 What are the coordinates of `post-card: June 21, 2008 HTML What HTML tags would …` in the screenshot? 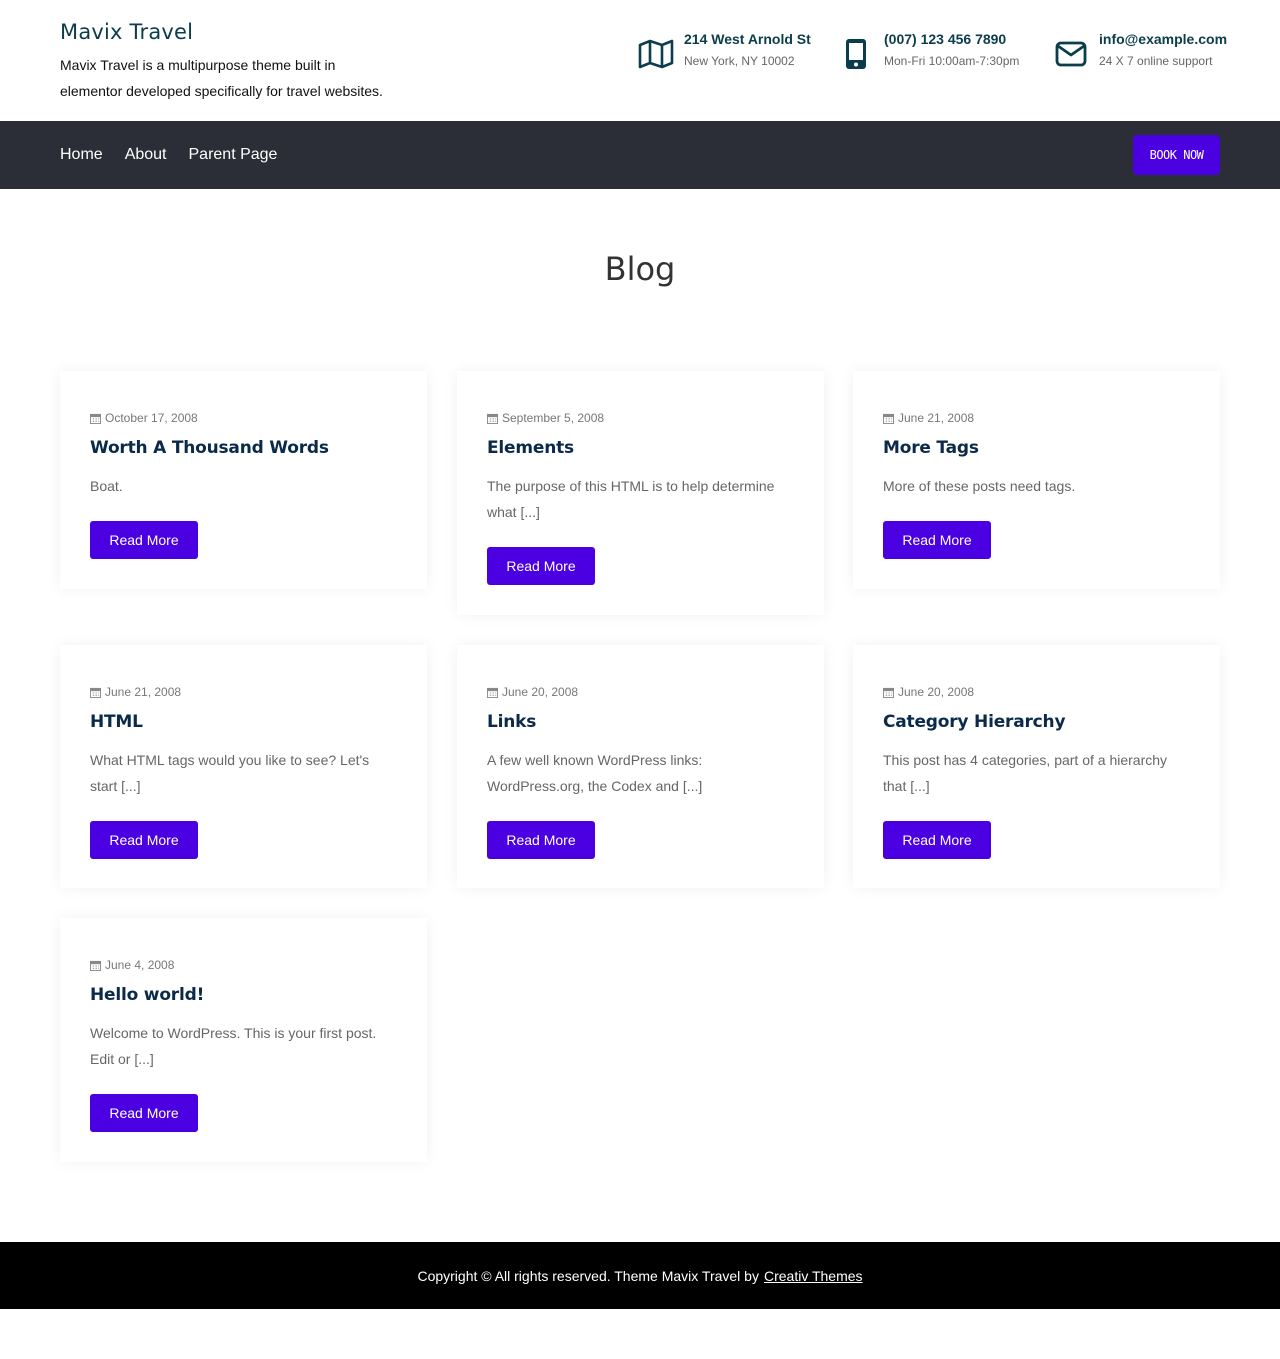 It's located at (243, 766).